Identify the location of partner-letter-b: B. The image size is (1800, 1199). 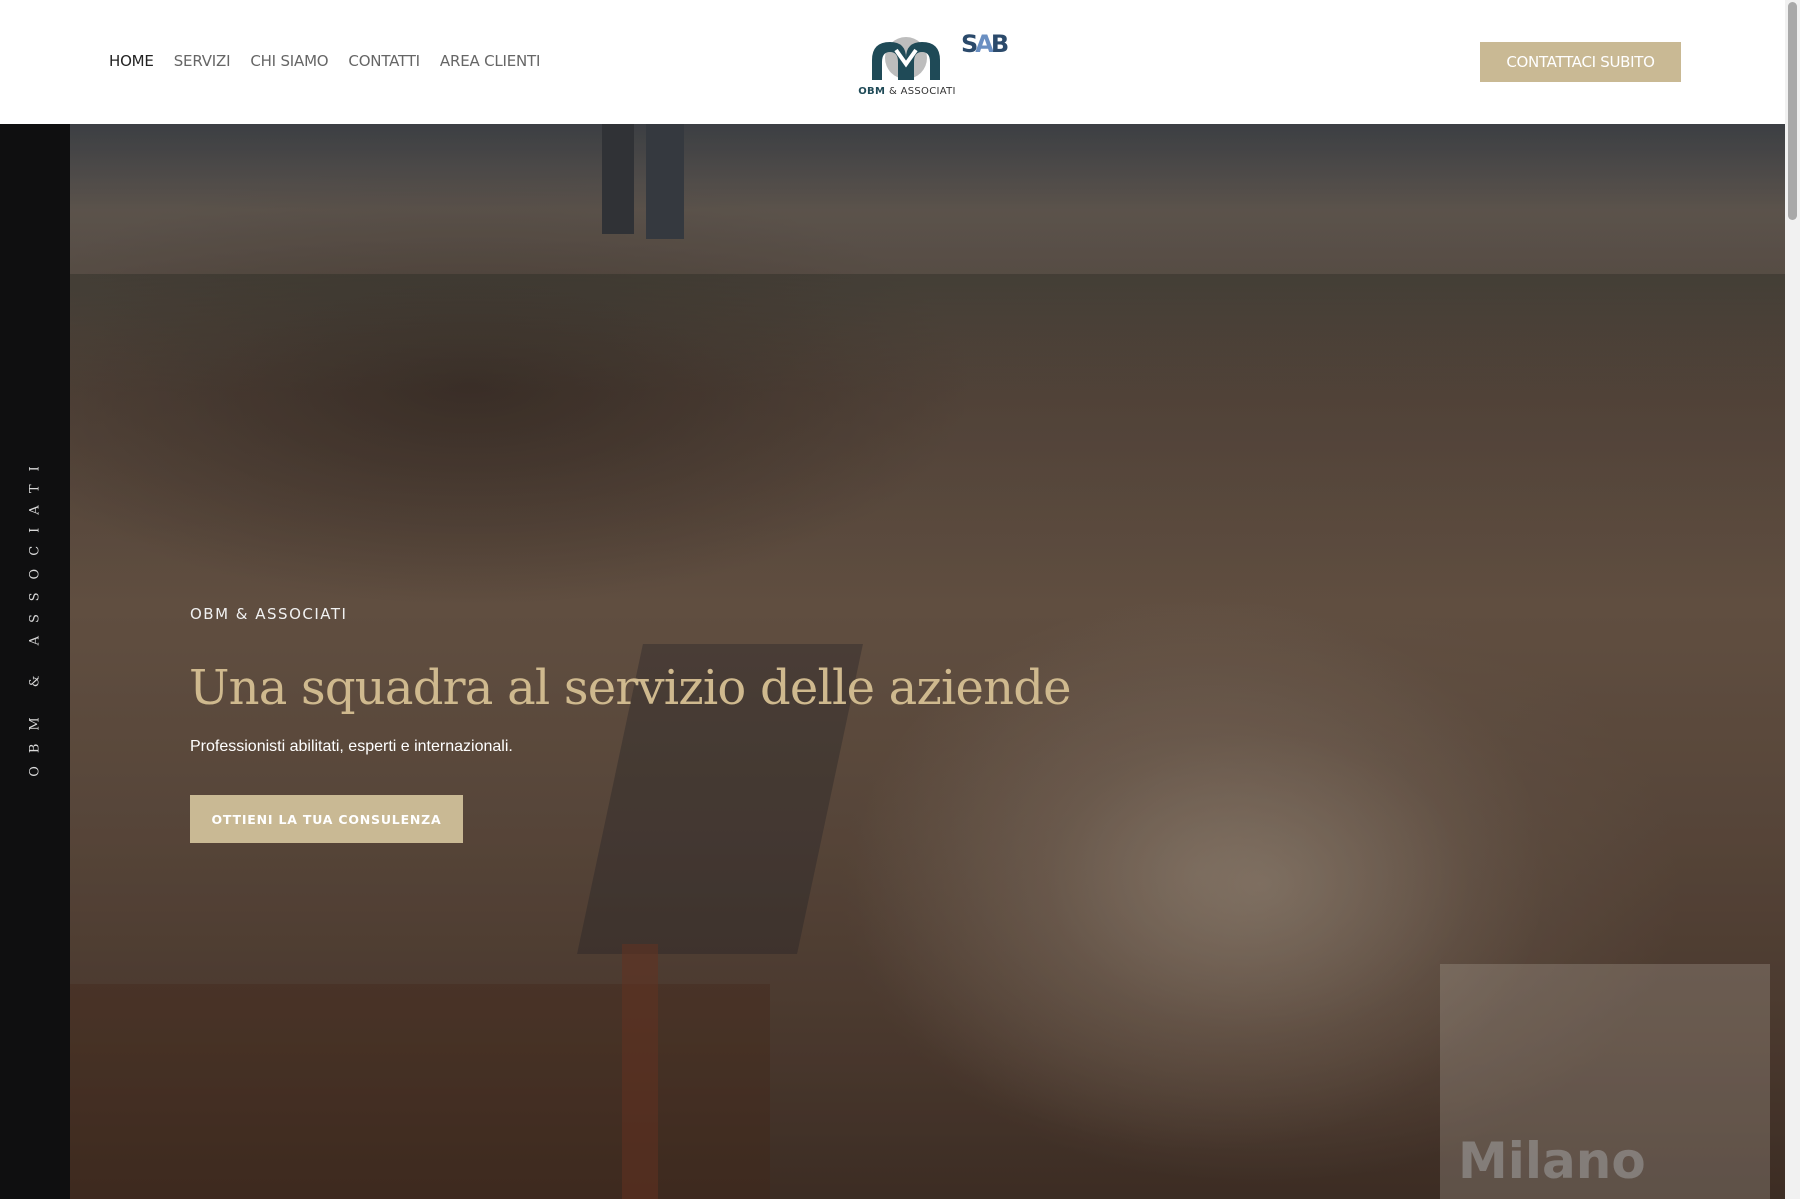
(999, 44).